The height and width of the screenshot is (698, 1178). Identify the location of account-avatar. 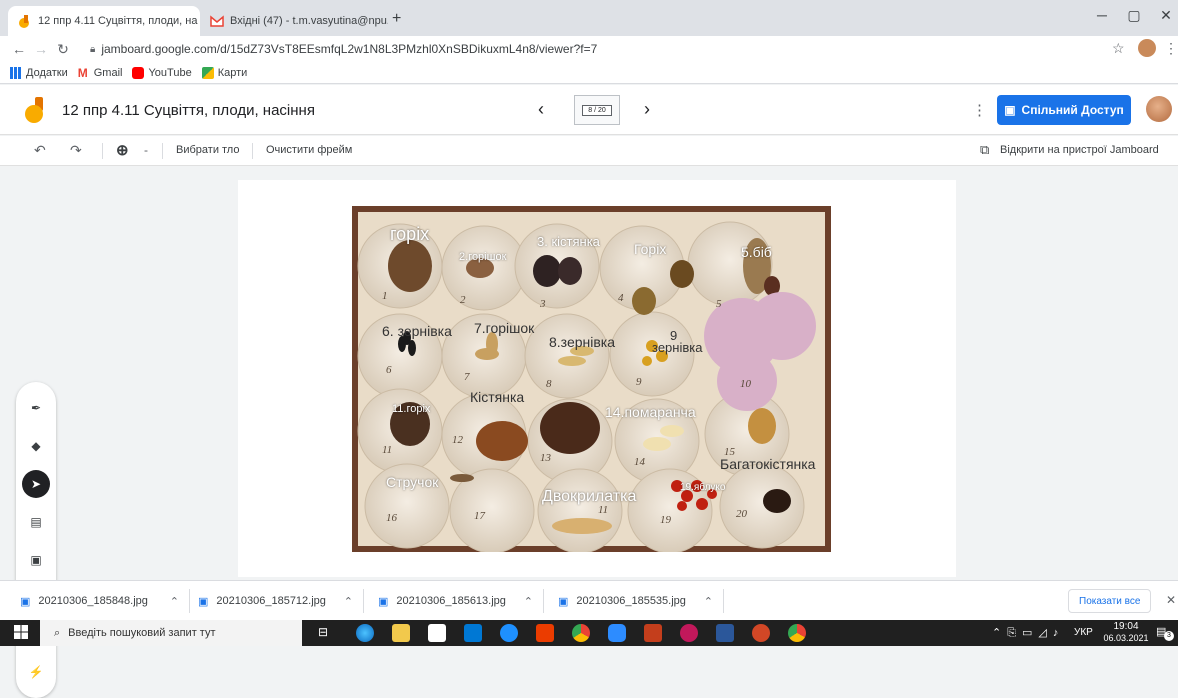
(1159, 109).